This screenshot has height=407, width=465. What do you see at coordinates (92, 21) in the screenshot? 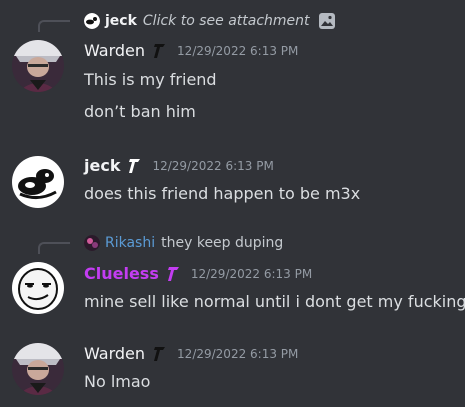
I see `jeck-mini-avatar` at bounding box center [92, 21].